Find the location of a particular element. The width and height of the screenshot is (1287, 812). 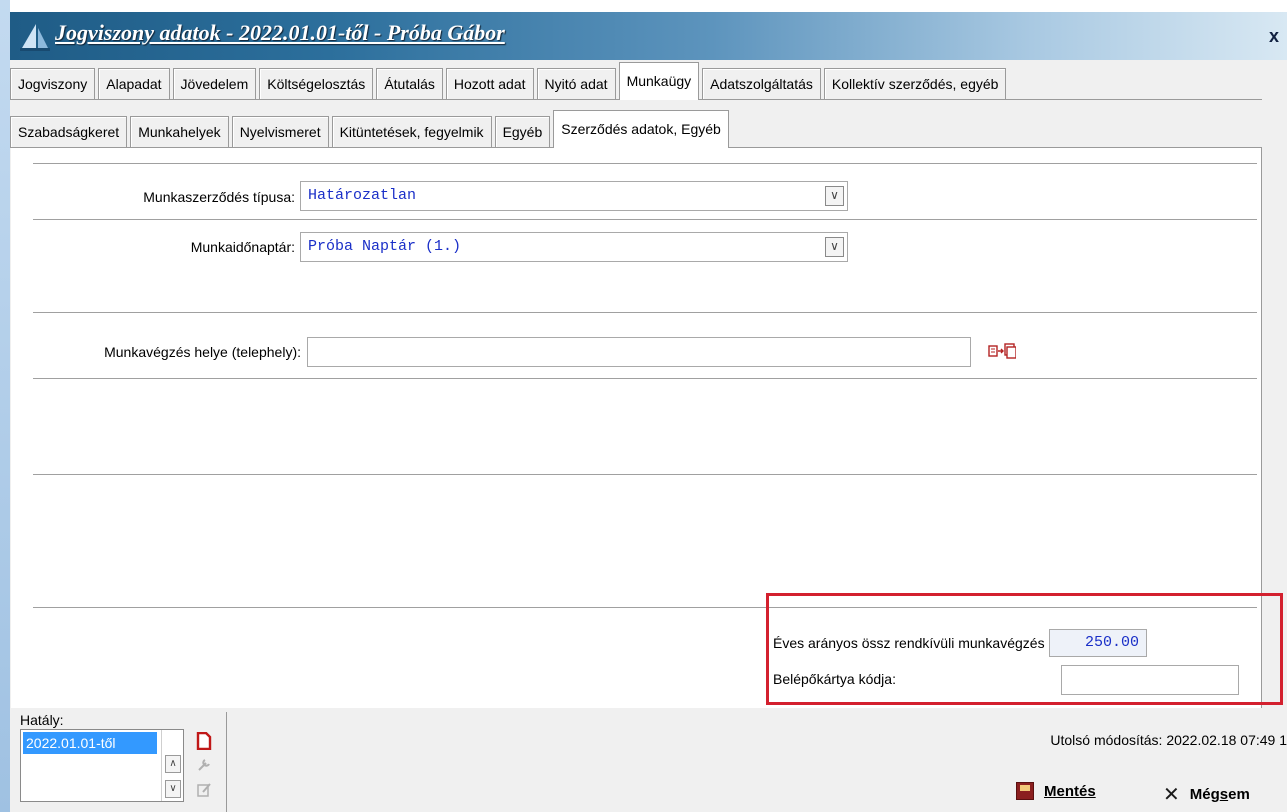

calendar-value: Próba Naptár (1.) is located at coordinates (385, 246).